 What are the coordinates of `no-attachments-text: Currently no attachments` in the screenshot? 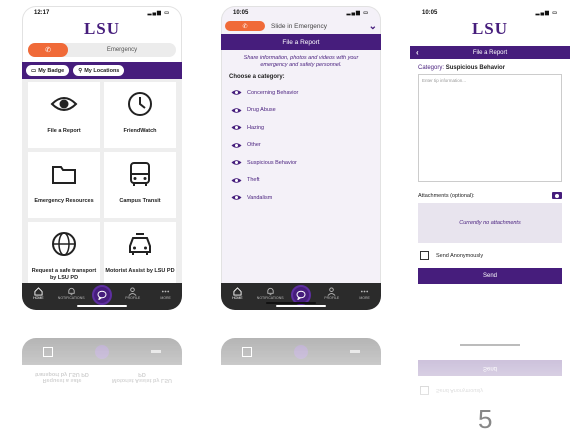 It's located at (490, 223).